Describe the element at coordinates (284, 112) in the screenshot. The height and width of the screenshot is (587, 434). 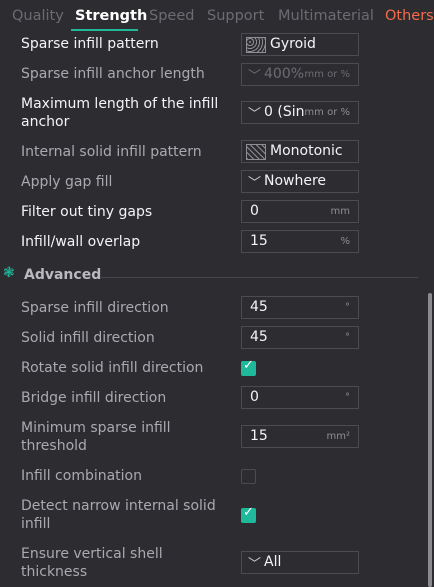
I see `max-anchor-value: 0 (Sin` at that location.